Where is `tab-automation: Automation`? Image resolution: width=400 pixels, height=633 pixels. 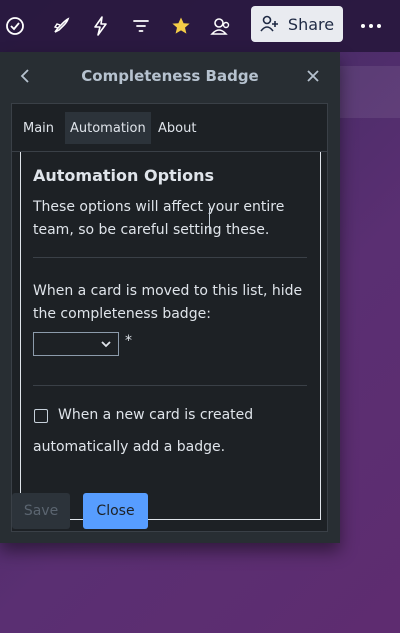 tab-automation: Automation is located at coordinates (108, 128).